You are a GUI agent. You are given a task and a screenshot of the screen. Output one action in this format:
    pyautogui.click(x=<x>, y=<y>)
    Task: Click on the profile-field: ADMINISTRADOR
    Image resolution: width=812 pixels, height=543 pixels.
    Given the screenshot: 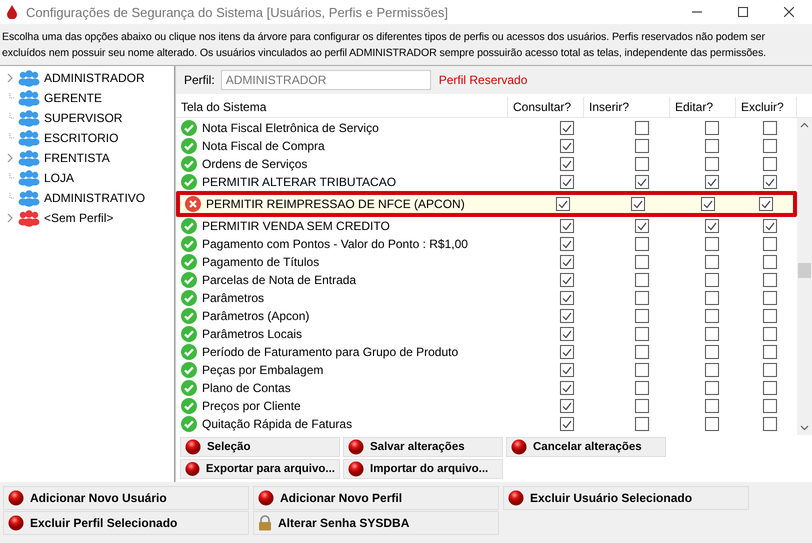 What is the action you would take?
    pyautogui.click(x=325, y=80)
    